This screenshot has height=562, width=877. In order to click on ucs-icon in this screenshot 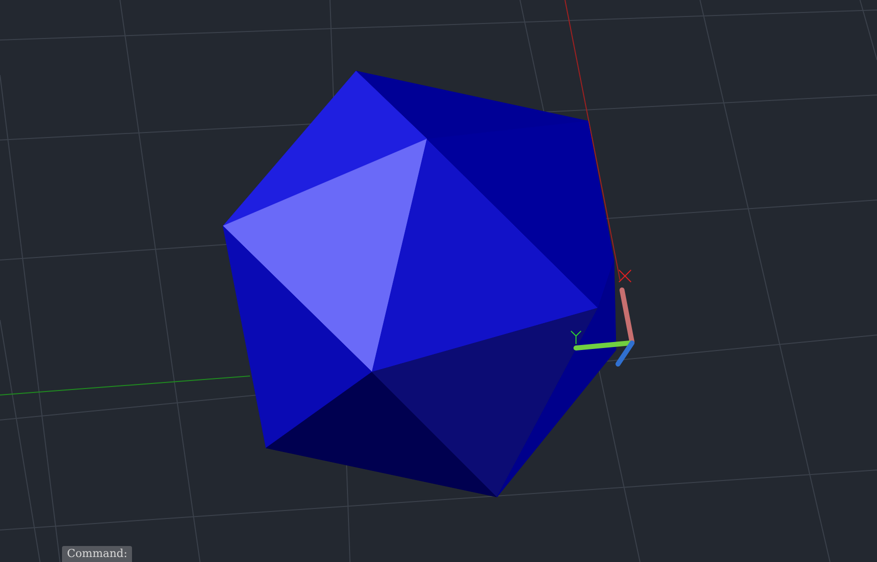, I will do `click(602, 318)`.